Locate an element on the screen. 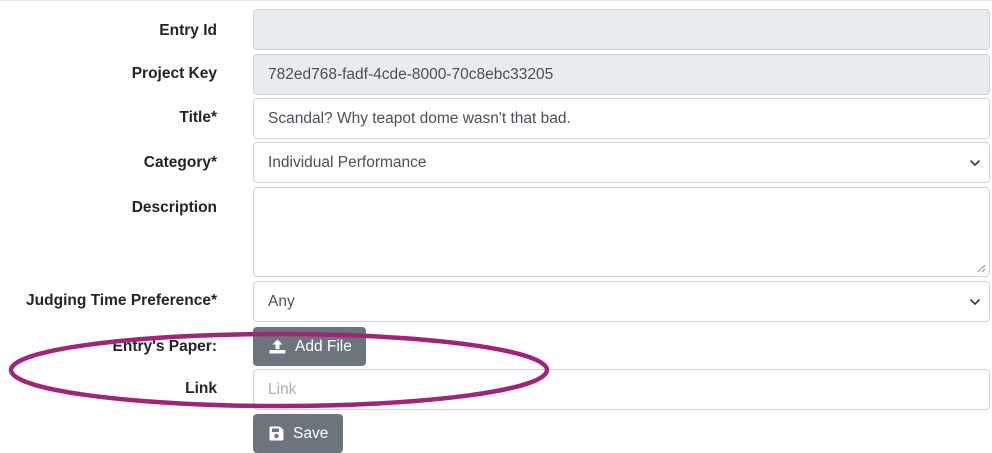 Image resolution: width=992 pixels, height=453 pixels. project-key-label: Project Key is located at coordinates (174, 73).